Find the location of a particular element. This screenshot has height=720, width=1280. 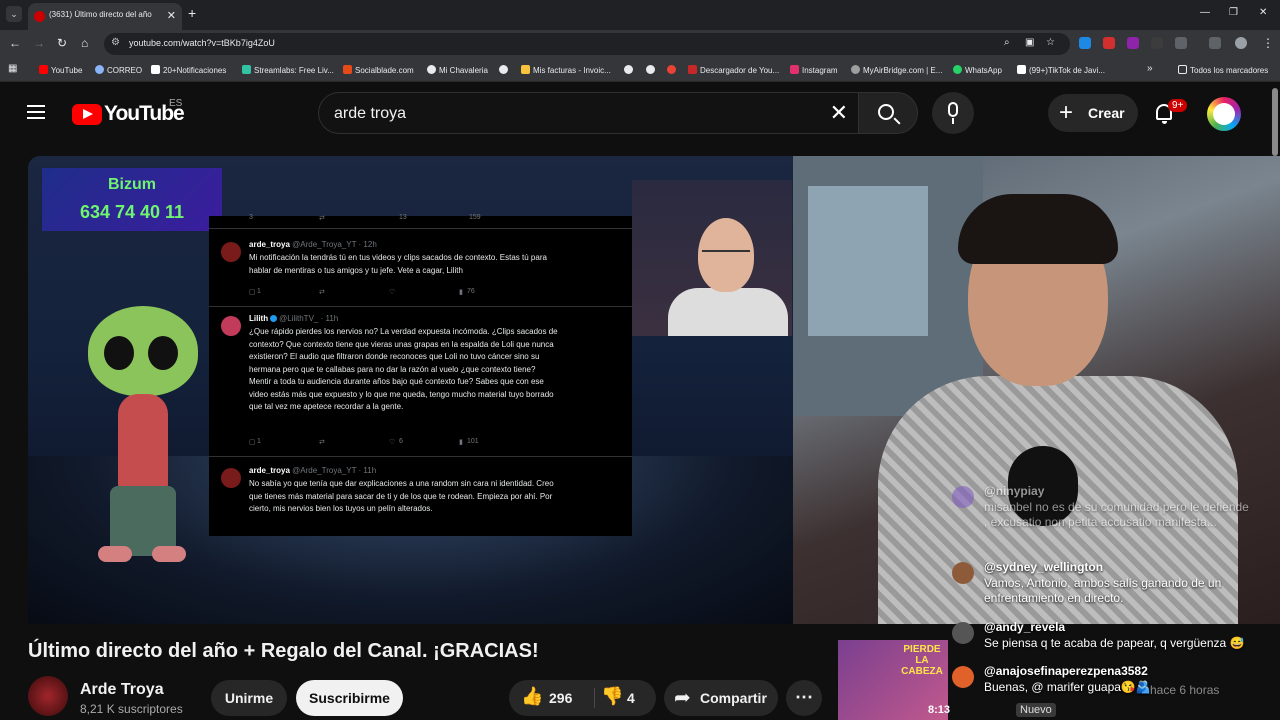

home-button: ⌂ is located at coordinates (84, 43).